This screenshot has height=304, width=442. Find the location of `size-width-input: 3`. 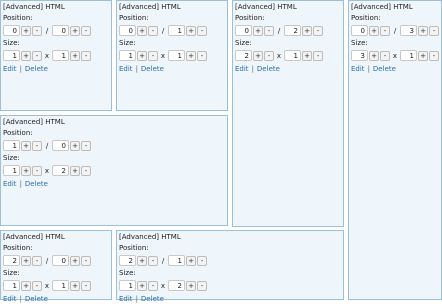

size-width-input: 3 is located at coordinates (359, 55).